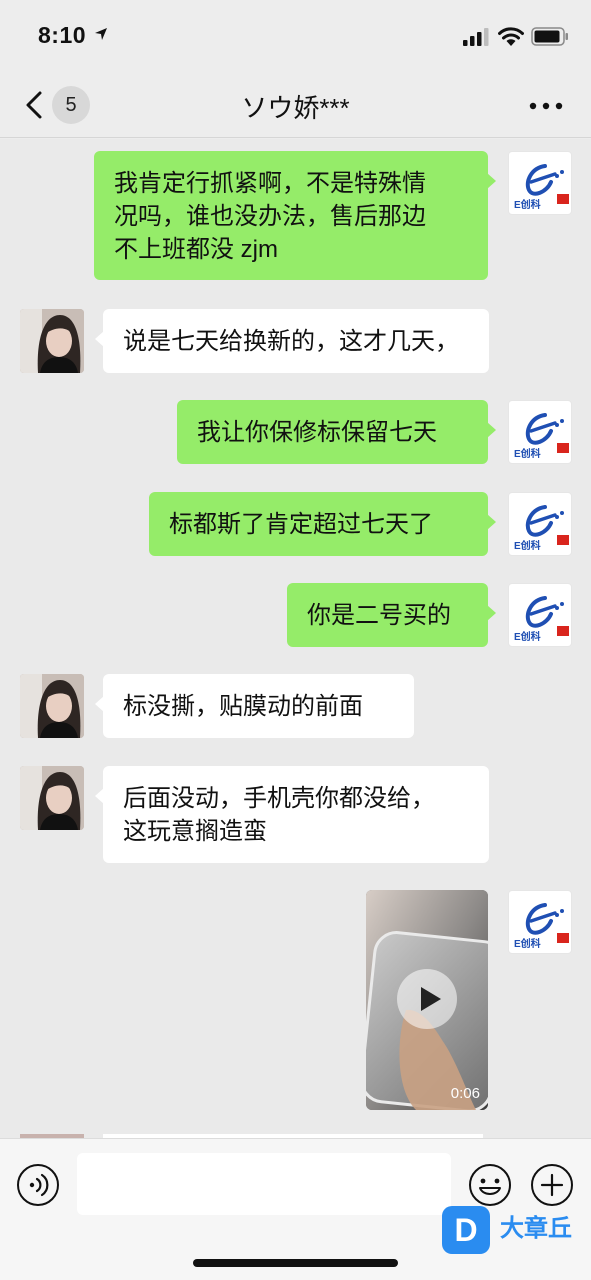 The height and width of the screenshot is (1280, 591). I want to click on chat-header: 5 ソウ娇***, so click(295, 105).